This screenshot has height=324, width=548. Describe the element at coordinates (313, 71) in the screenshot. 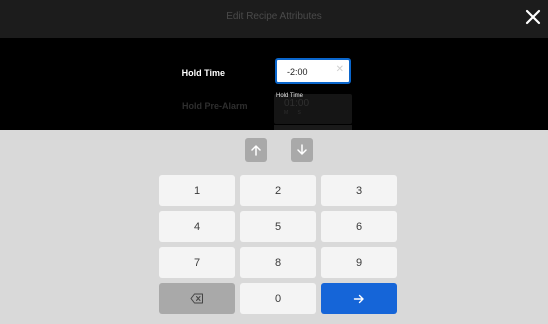

I see `hold-time-input: -2:00 ✕` at that location.